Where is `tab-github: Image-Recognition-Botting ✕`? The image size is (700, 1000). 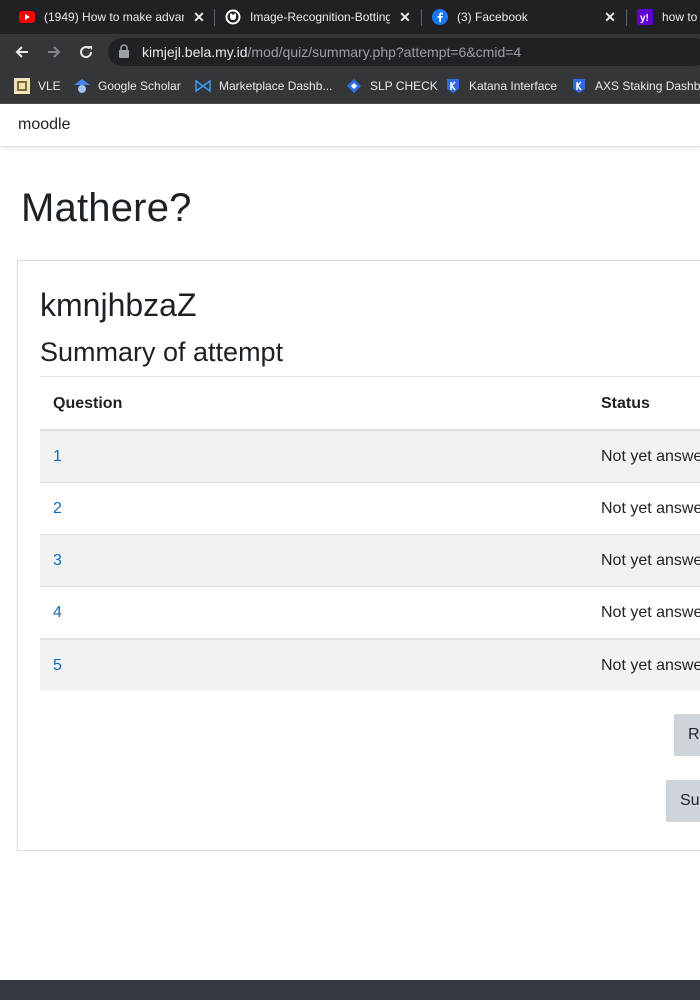
tab-github: Image-Recognition-Botting ✕ is located at coordinates (319, 17).